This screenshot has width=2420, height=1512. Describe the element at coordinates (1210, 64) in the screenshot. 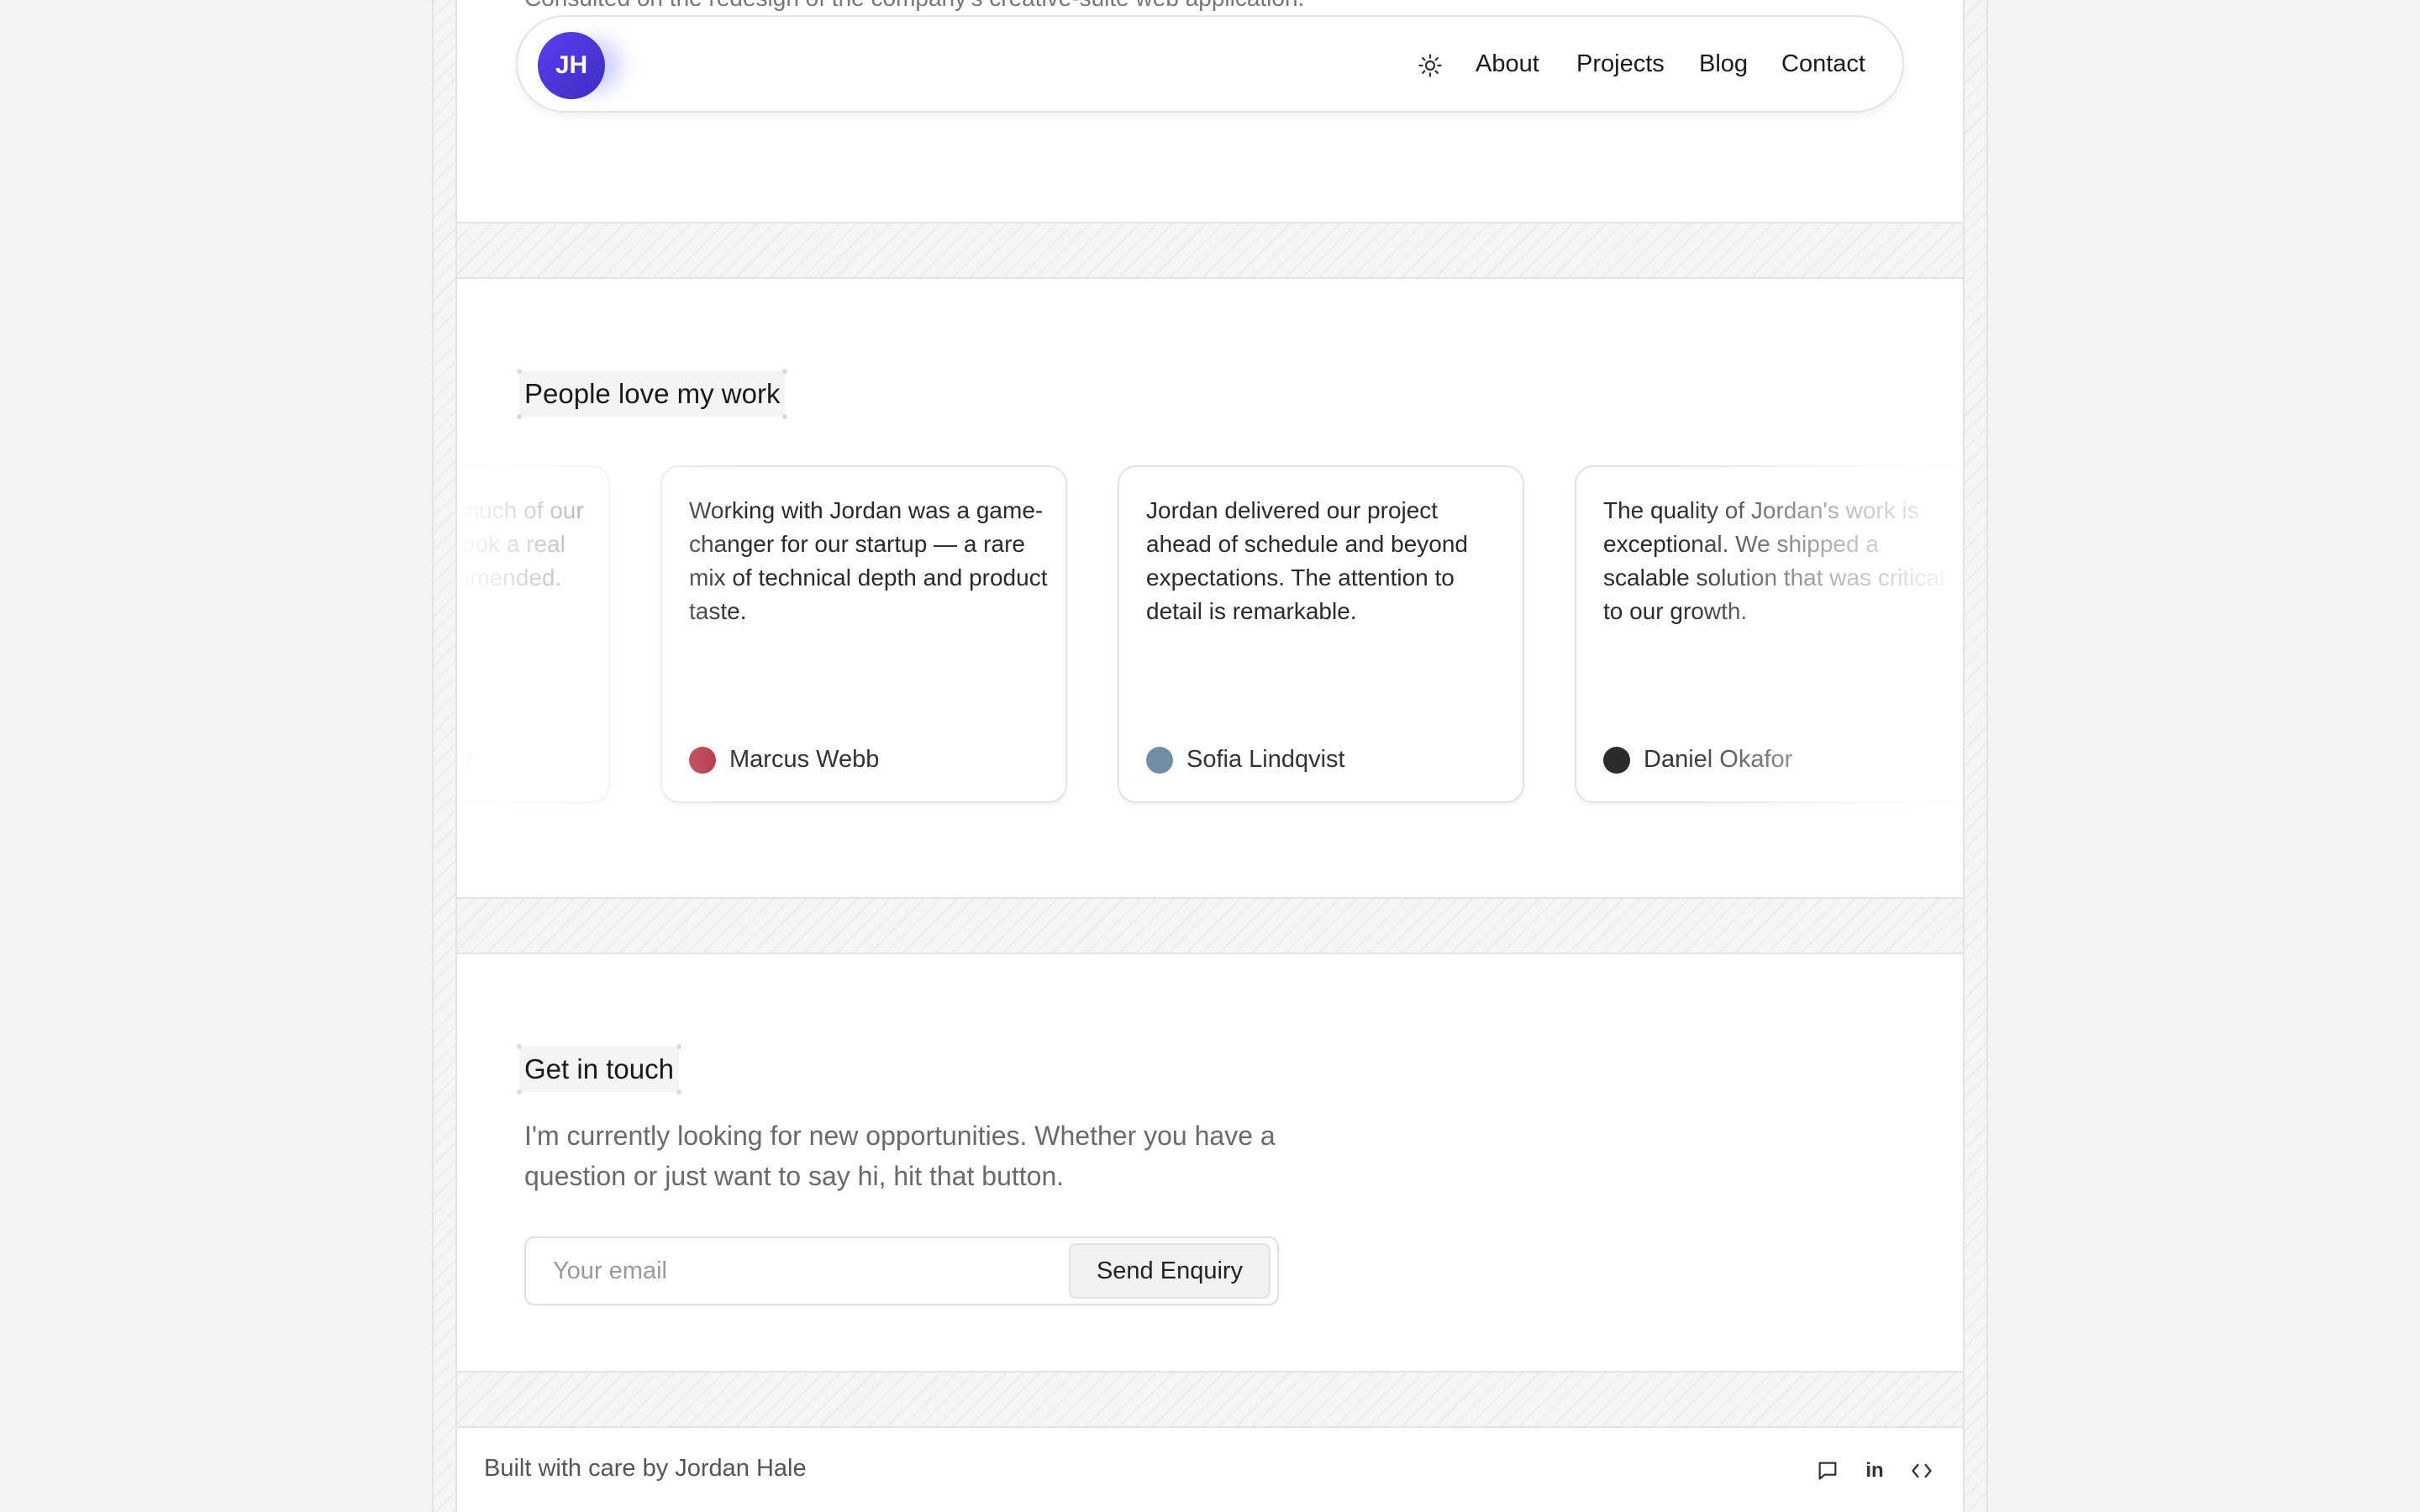

I see `navbar: JH About Projects Blog Contact` at that location.